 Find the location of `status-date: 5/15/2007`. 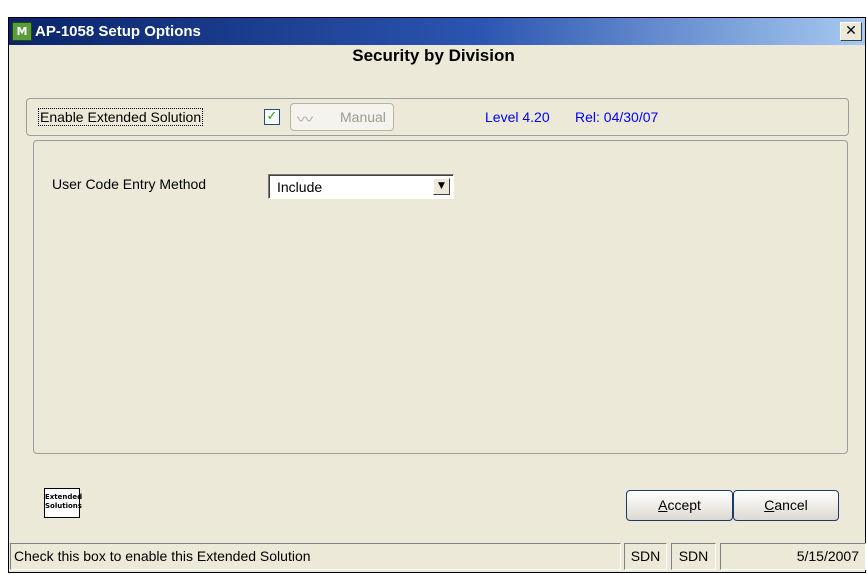

status-date: 5/15/2007 is located at coordinates (793, 556).